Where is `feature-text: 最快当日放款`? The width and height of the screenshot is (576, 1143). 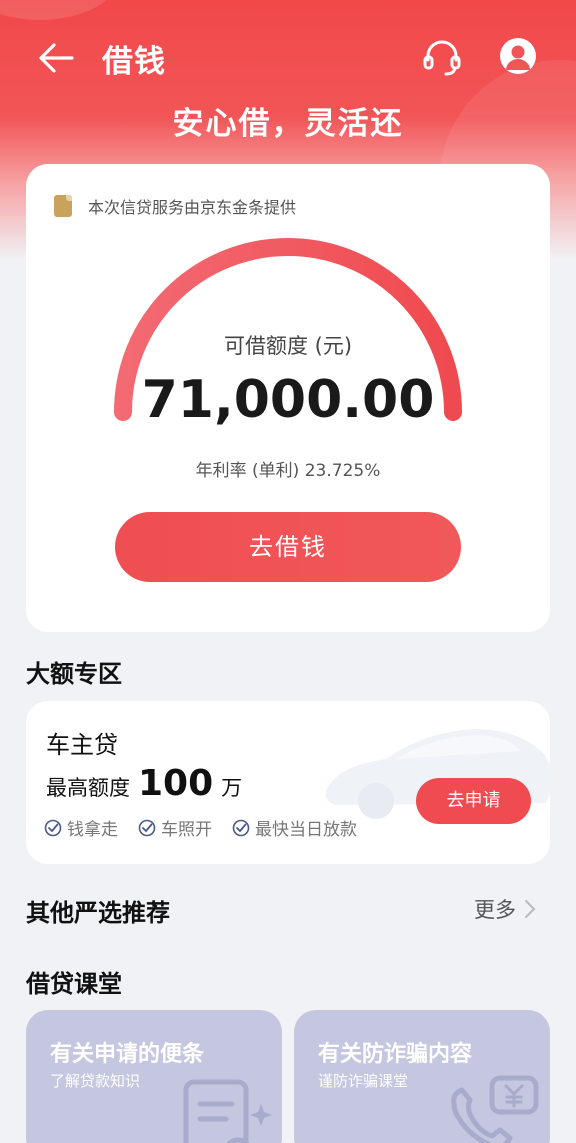 feature-text: 最快当日放款 is located at coordinates (306, 830).